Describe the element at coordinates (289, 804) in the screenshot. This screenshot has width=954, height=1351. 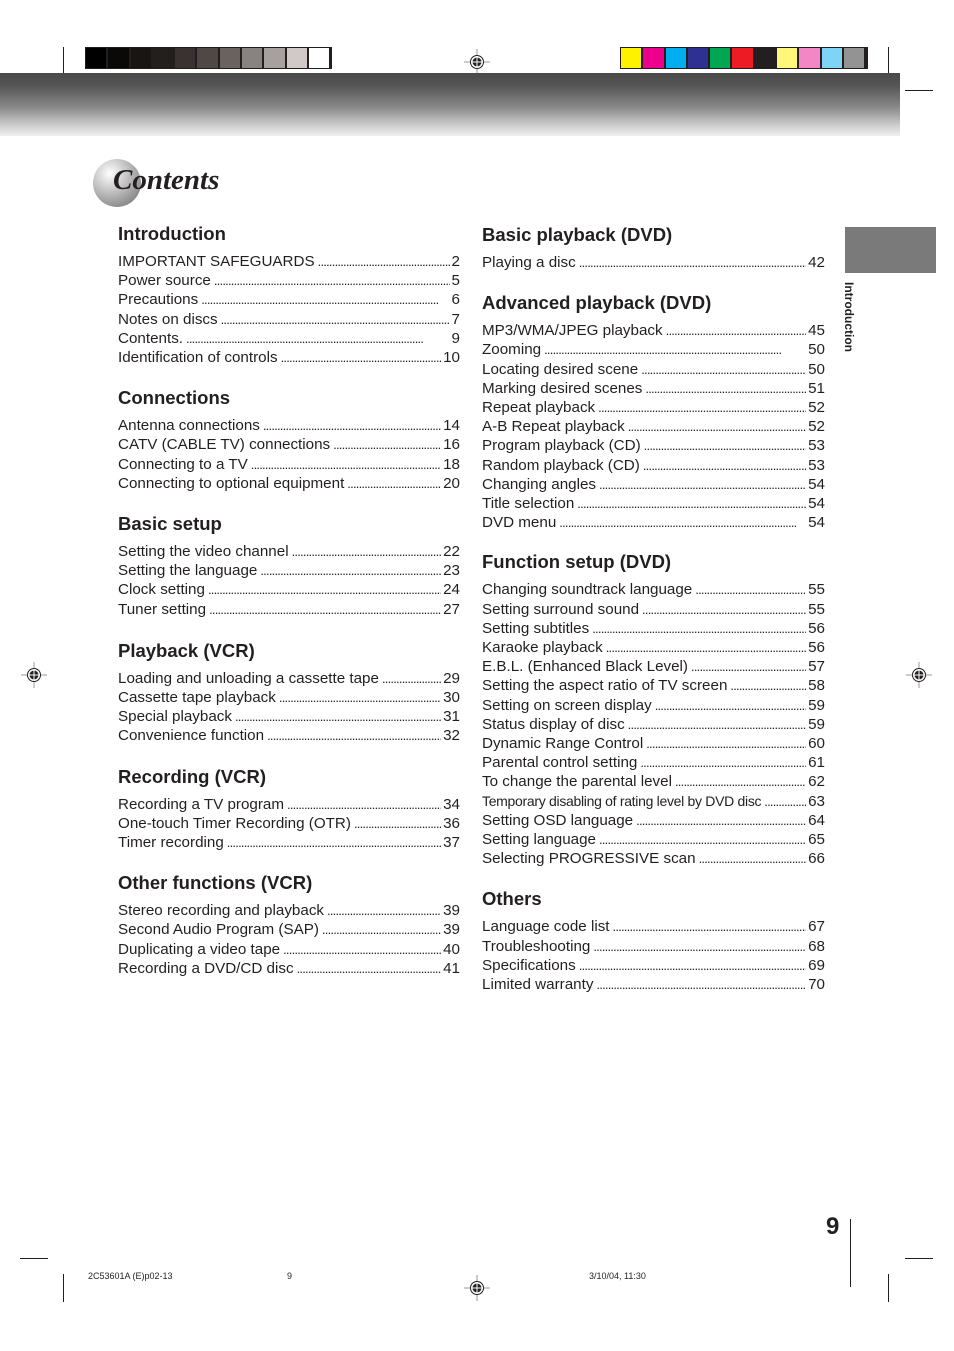
I see `toc-entry: Recording a TV program 34` at that location.